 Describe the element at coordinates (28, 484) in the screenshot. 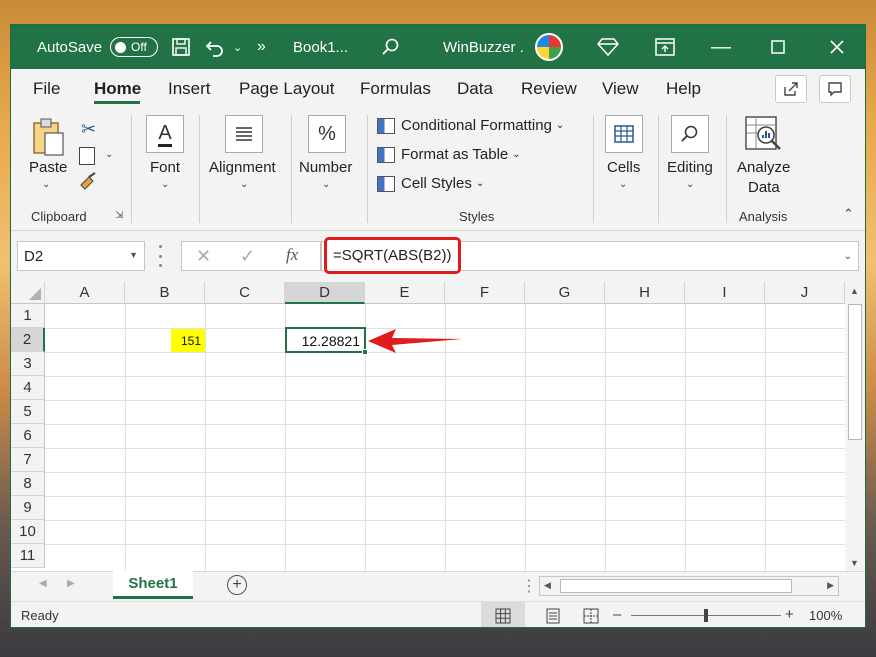

I see `row-header-8: 8` at that location.